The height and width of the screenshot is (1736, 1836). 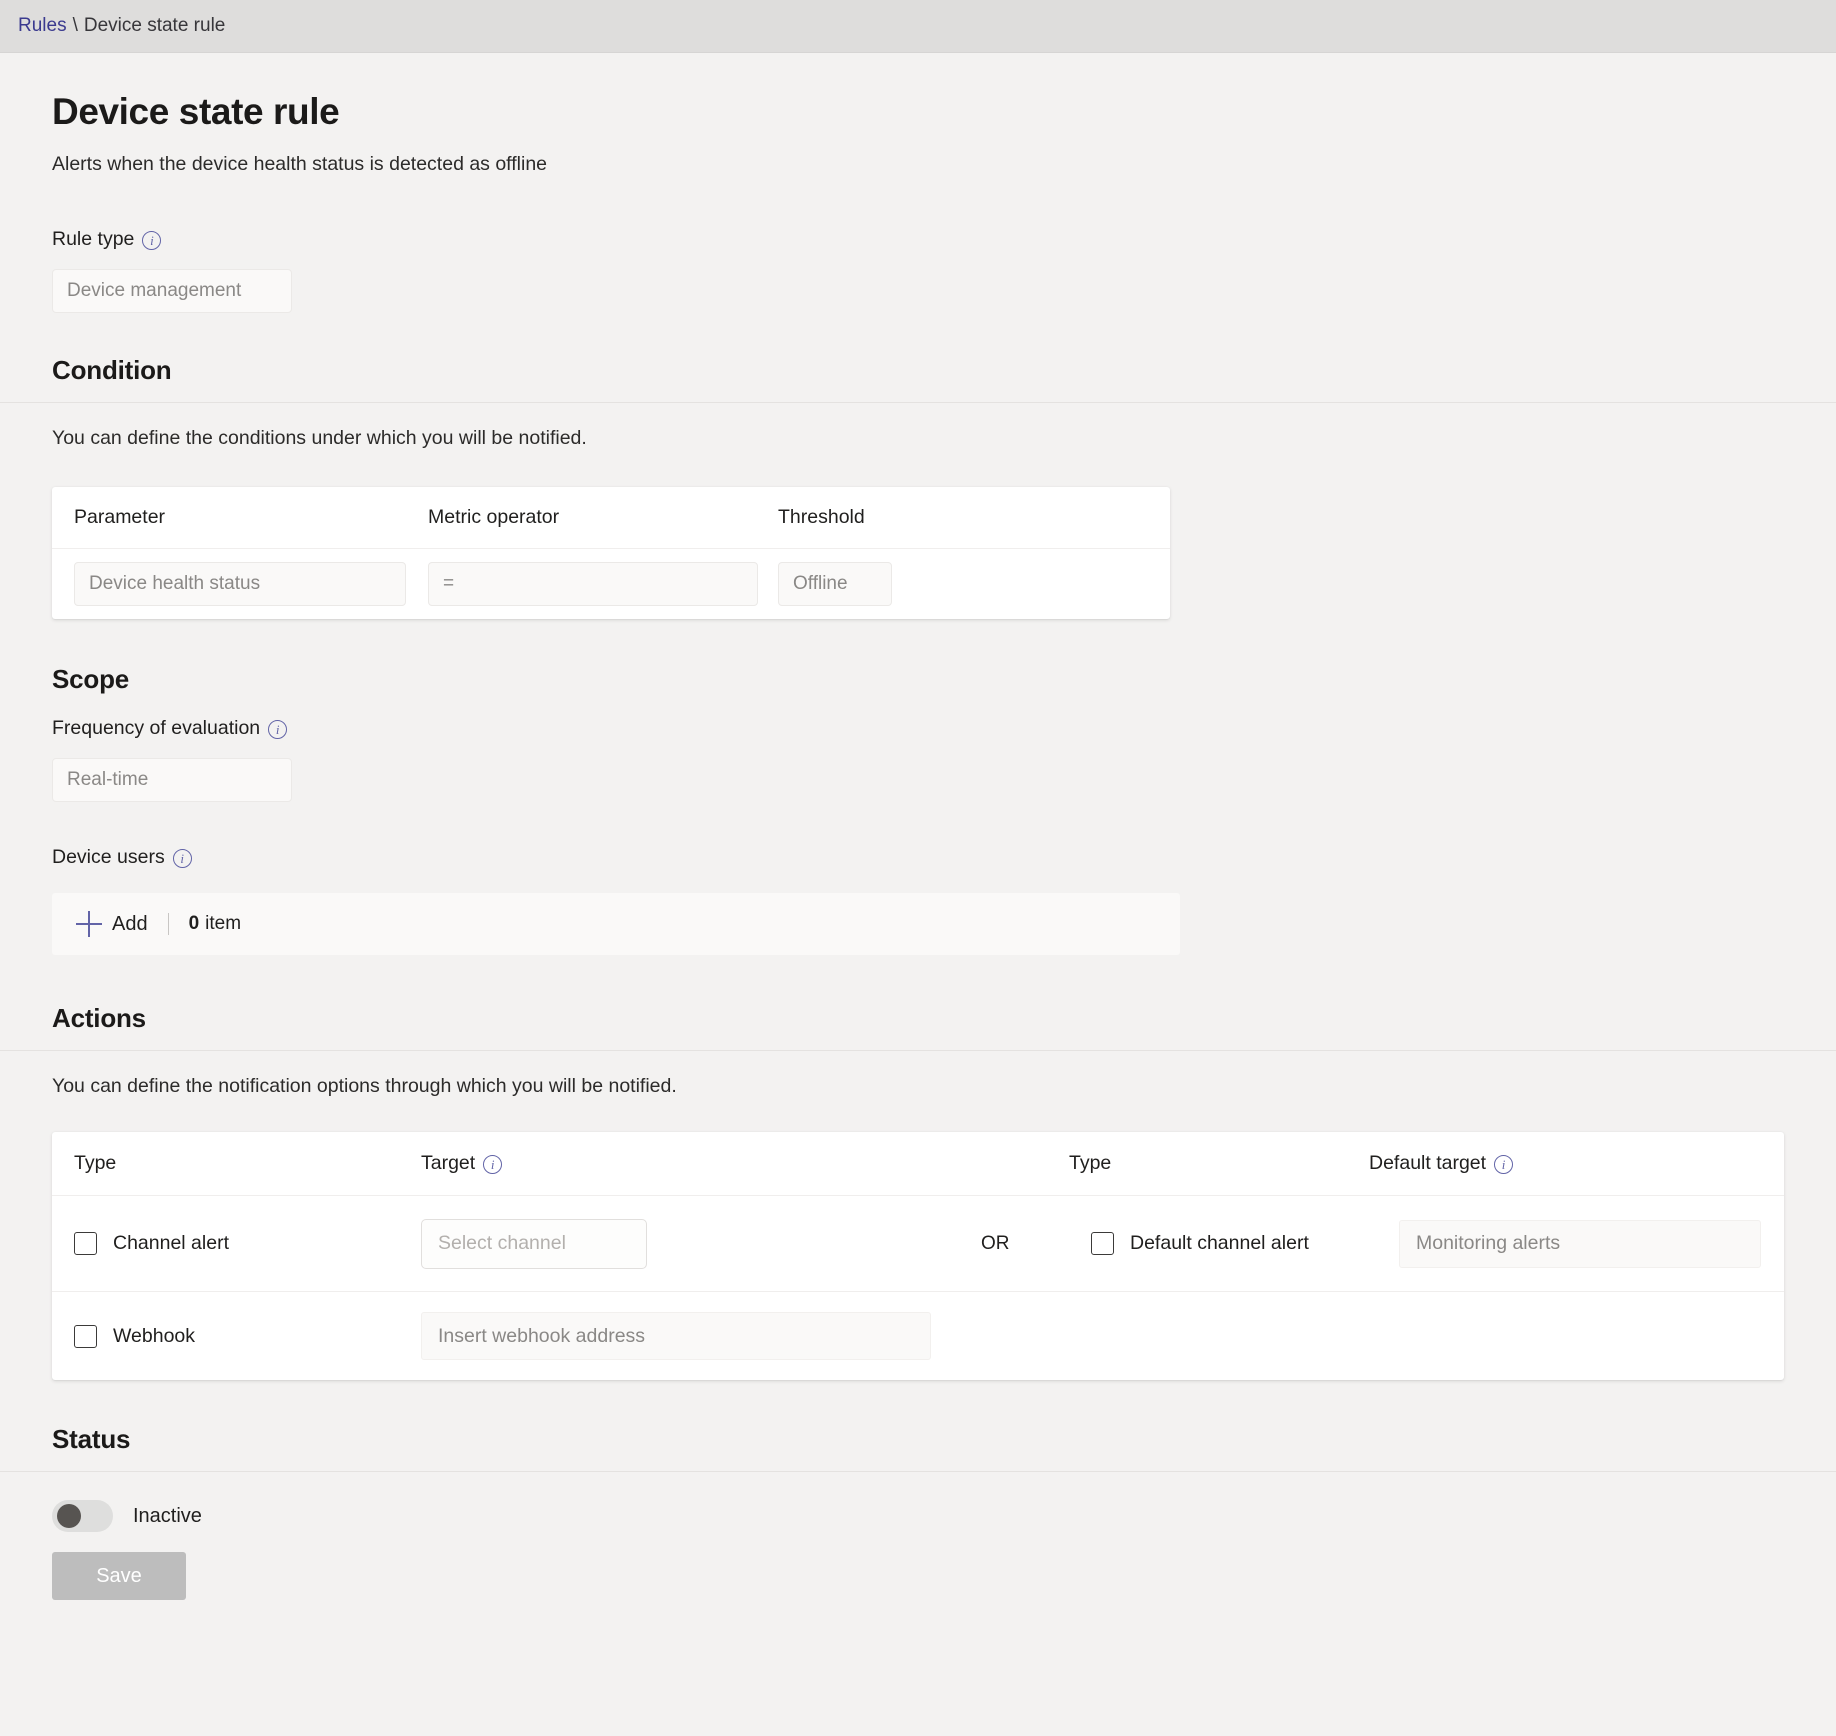 I want to click on device-users-count: 0, so click(x=194, y=923).